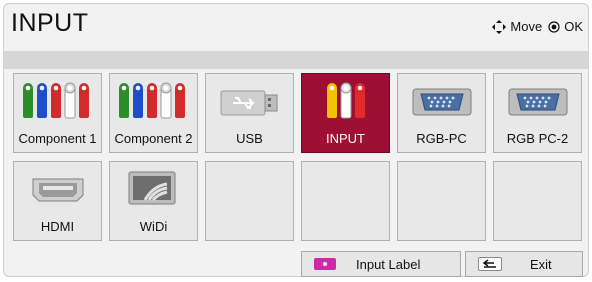  What do you see at coordinates (153, 188) in the screenshot?
I see `widi-icon` at bounding box center [153, 188].